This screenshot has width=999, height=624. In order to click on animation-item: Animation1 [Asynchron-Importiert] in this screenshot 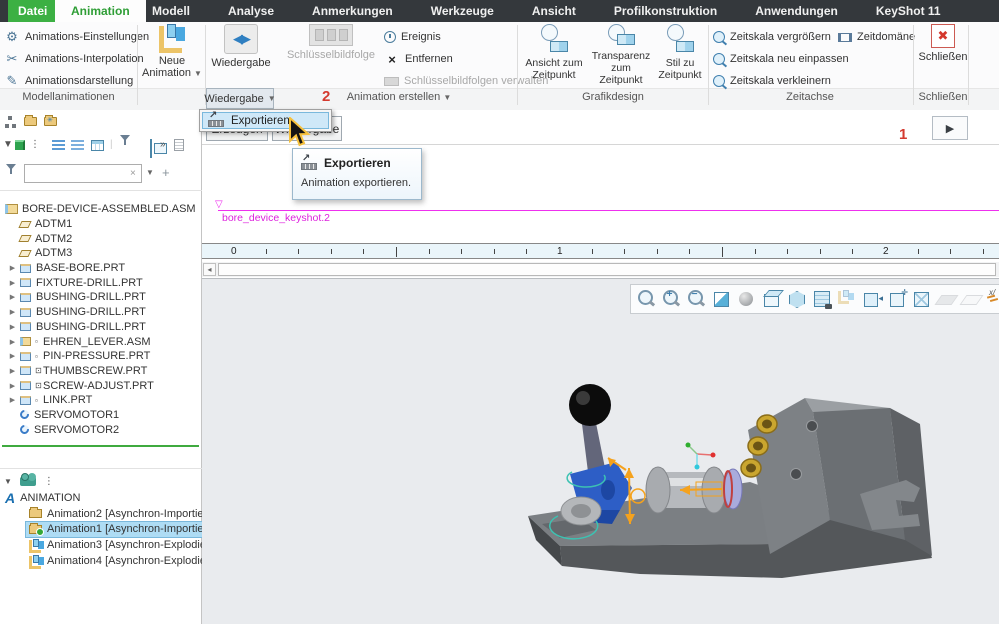, I will do `click(109, 529)`.